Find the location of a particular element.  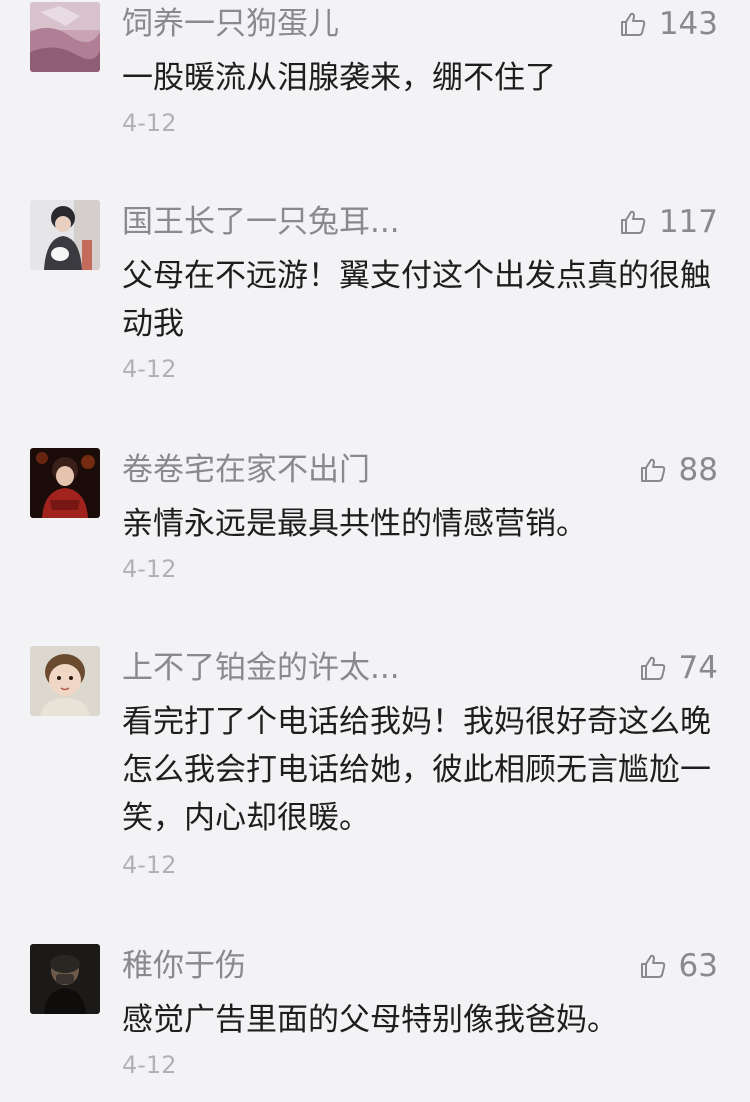

like-count: 74 is located at coordinates (698, 668).